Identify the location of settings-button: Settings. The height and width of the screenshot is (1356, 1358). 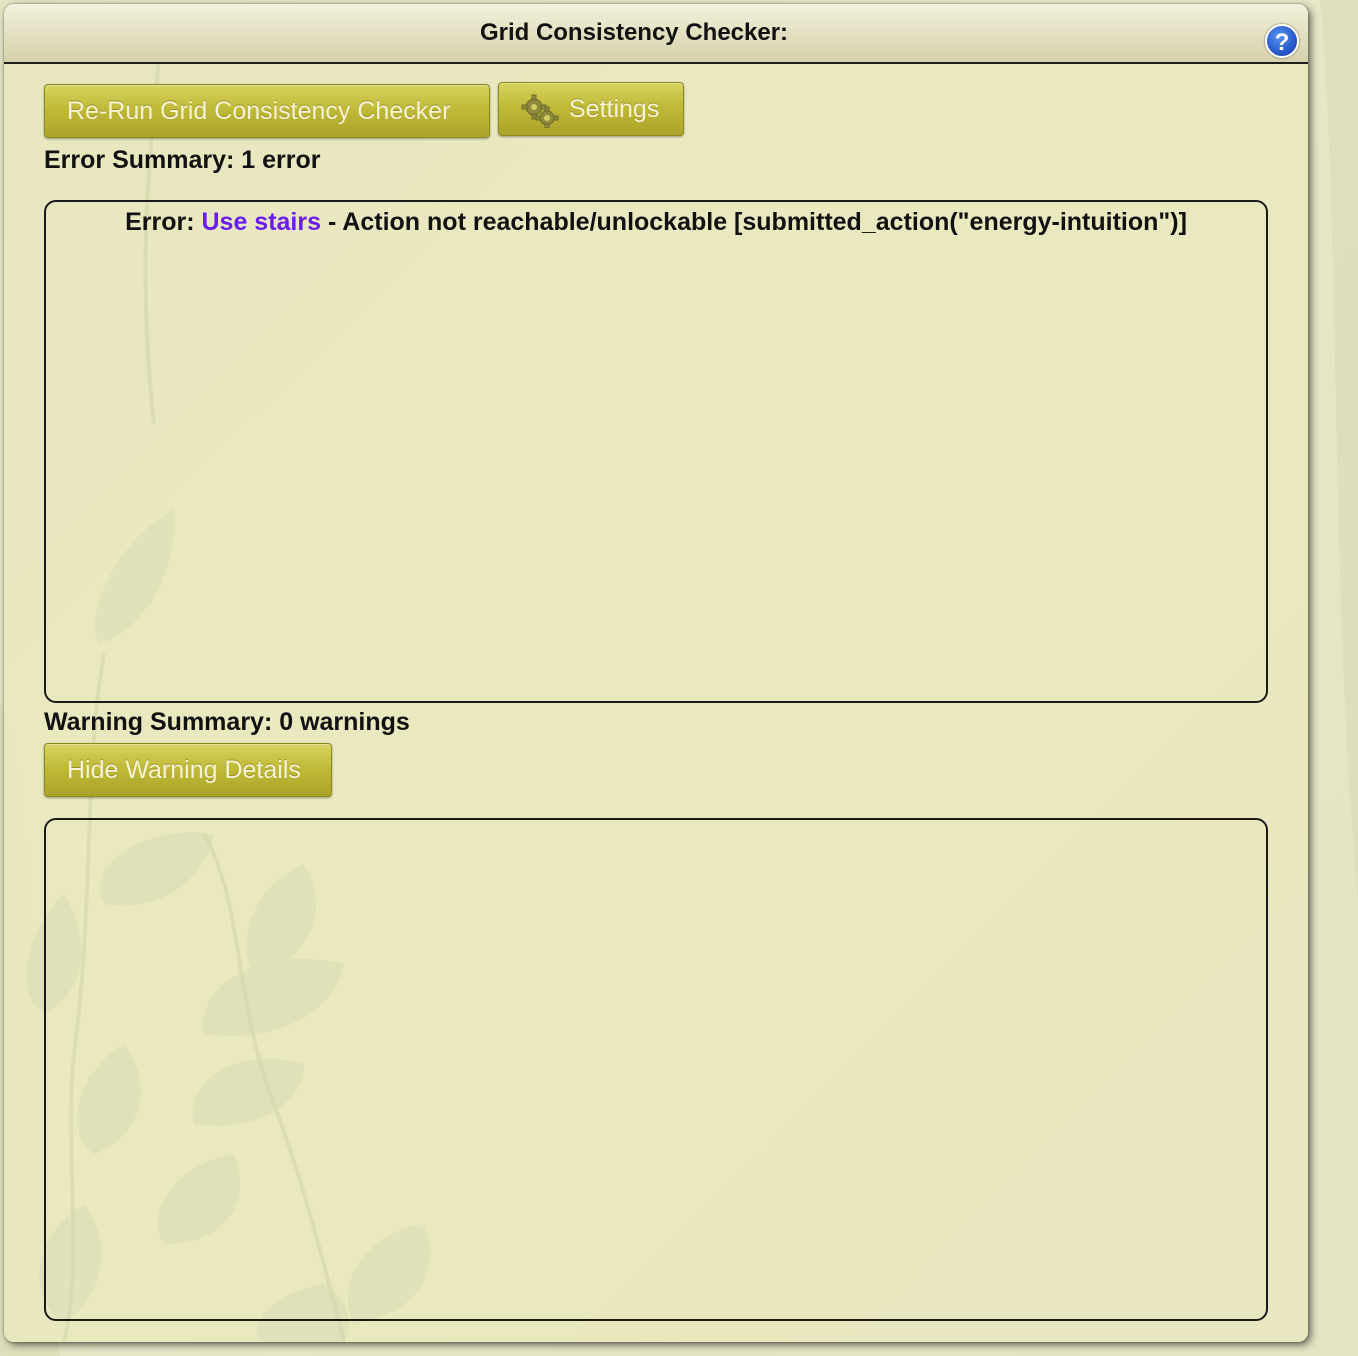
(591, 109).